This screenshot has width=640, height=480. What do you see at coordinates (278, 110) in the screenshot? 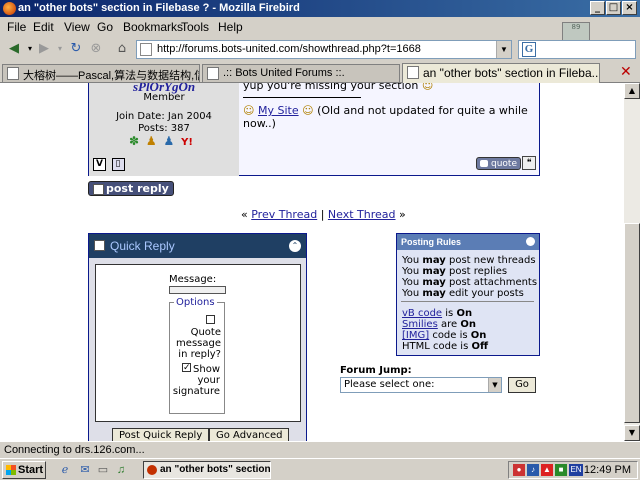
I see `my-site-link: My Site` at bounding box center [278, 110].